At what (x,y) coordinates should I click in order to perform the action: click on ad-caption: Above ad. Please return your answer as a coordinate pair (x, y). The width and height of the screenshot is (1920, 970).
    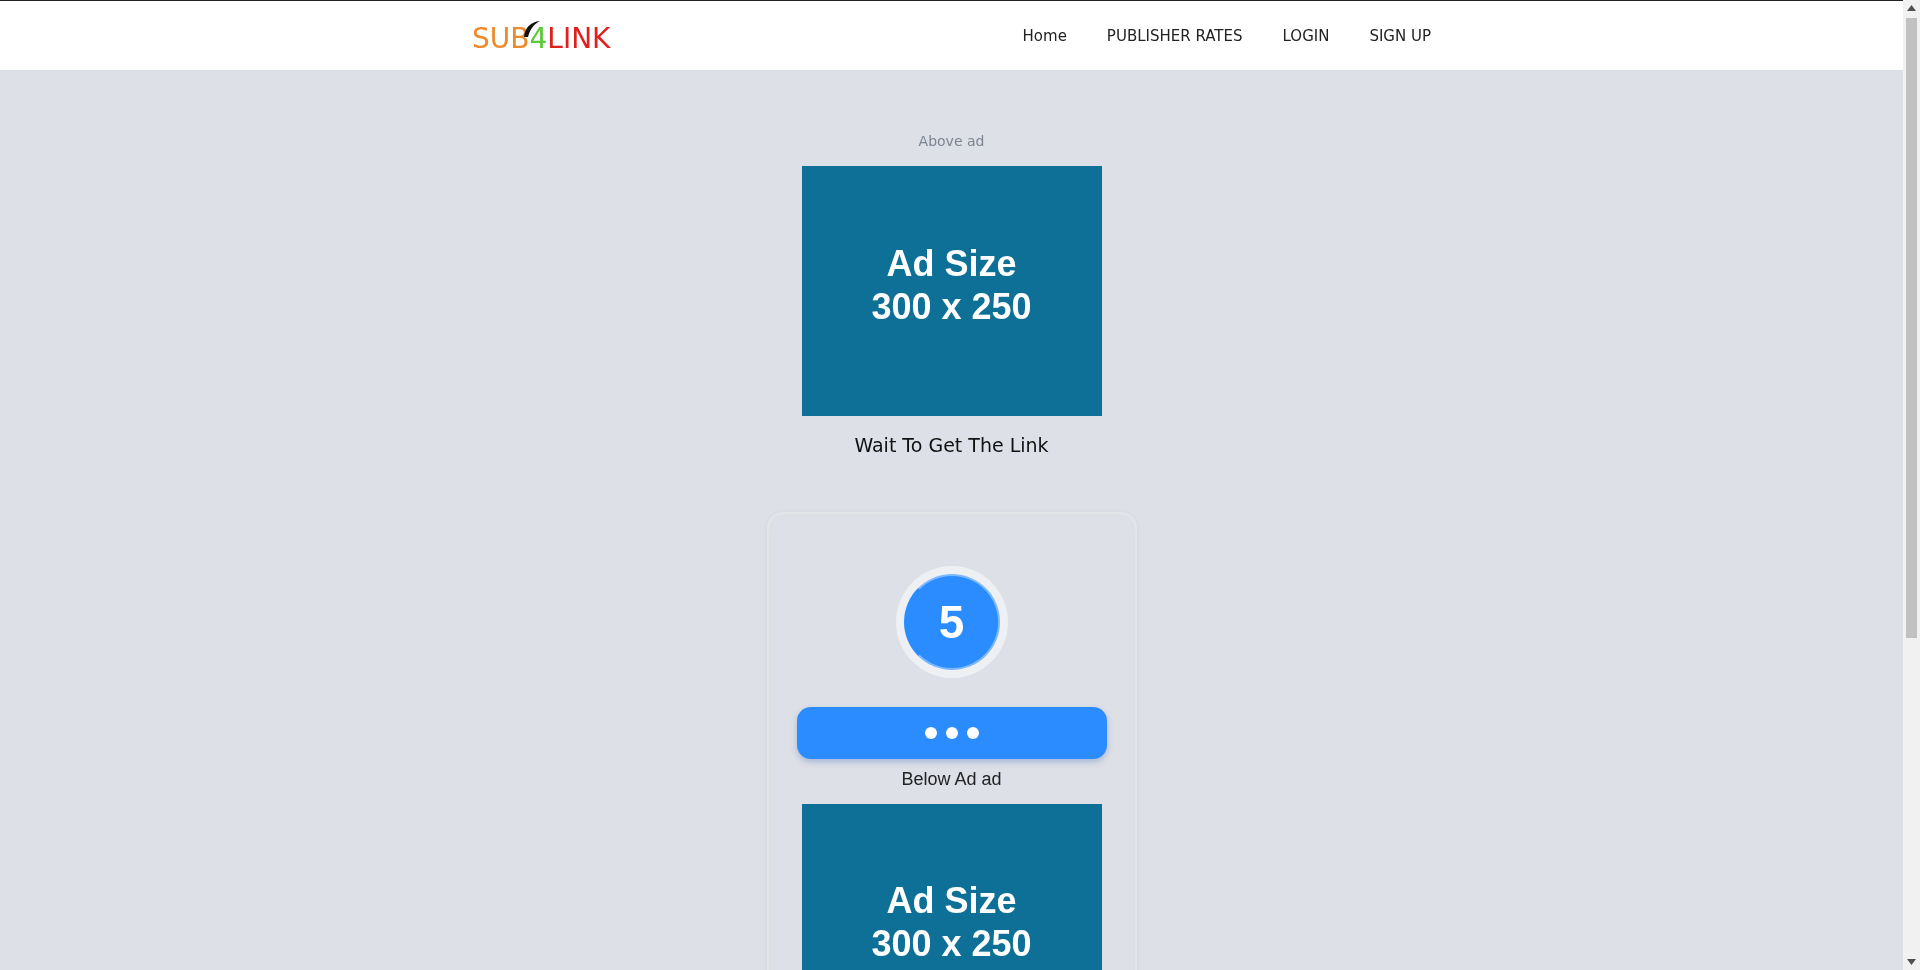
    Looking at the image, I should click on (951, 141).